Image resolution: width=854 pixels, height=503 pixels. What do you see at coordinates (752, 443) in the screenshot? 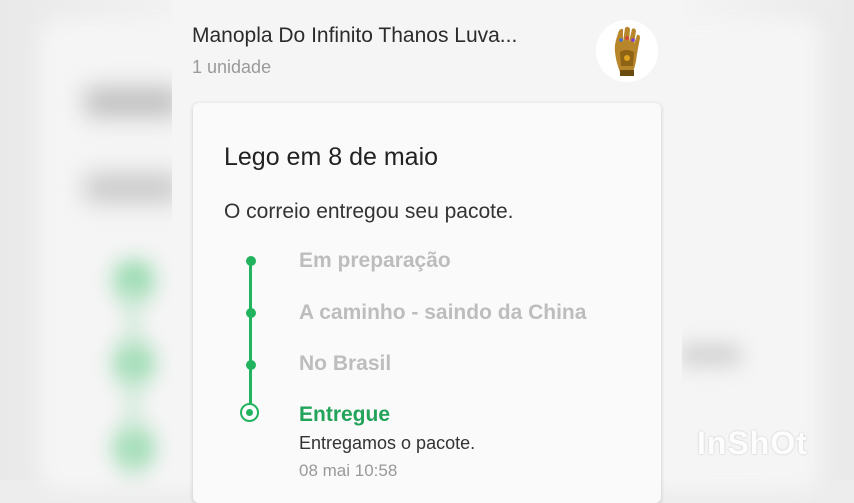
I see `watermark-logo: InShOt` at bounding box center [752, 443].